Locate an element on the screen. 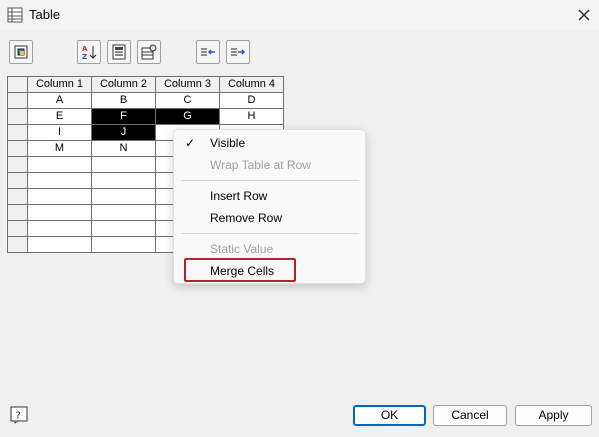  table-cell: H is located at coordinates (251, 116).